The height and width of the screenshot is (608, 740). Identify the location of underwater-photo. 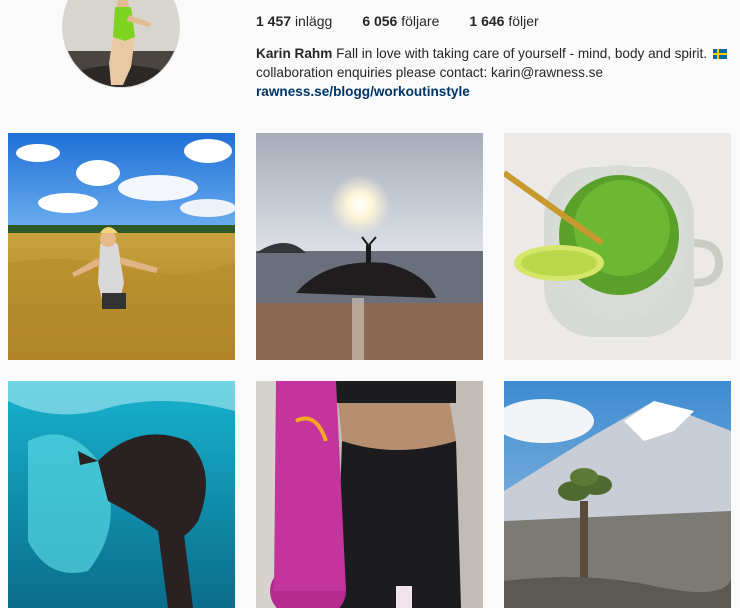
(121, 494).